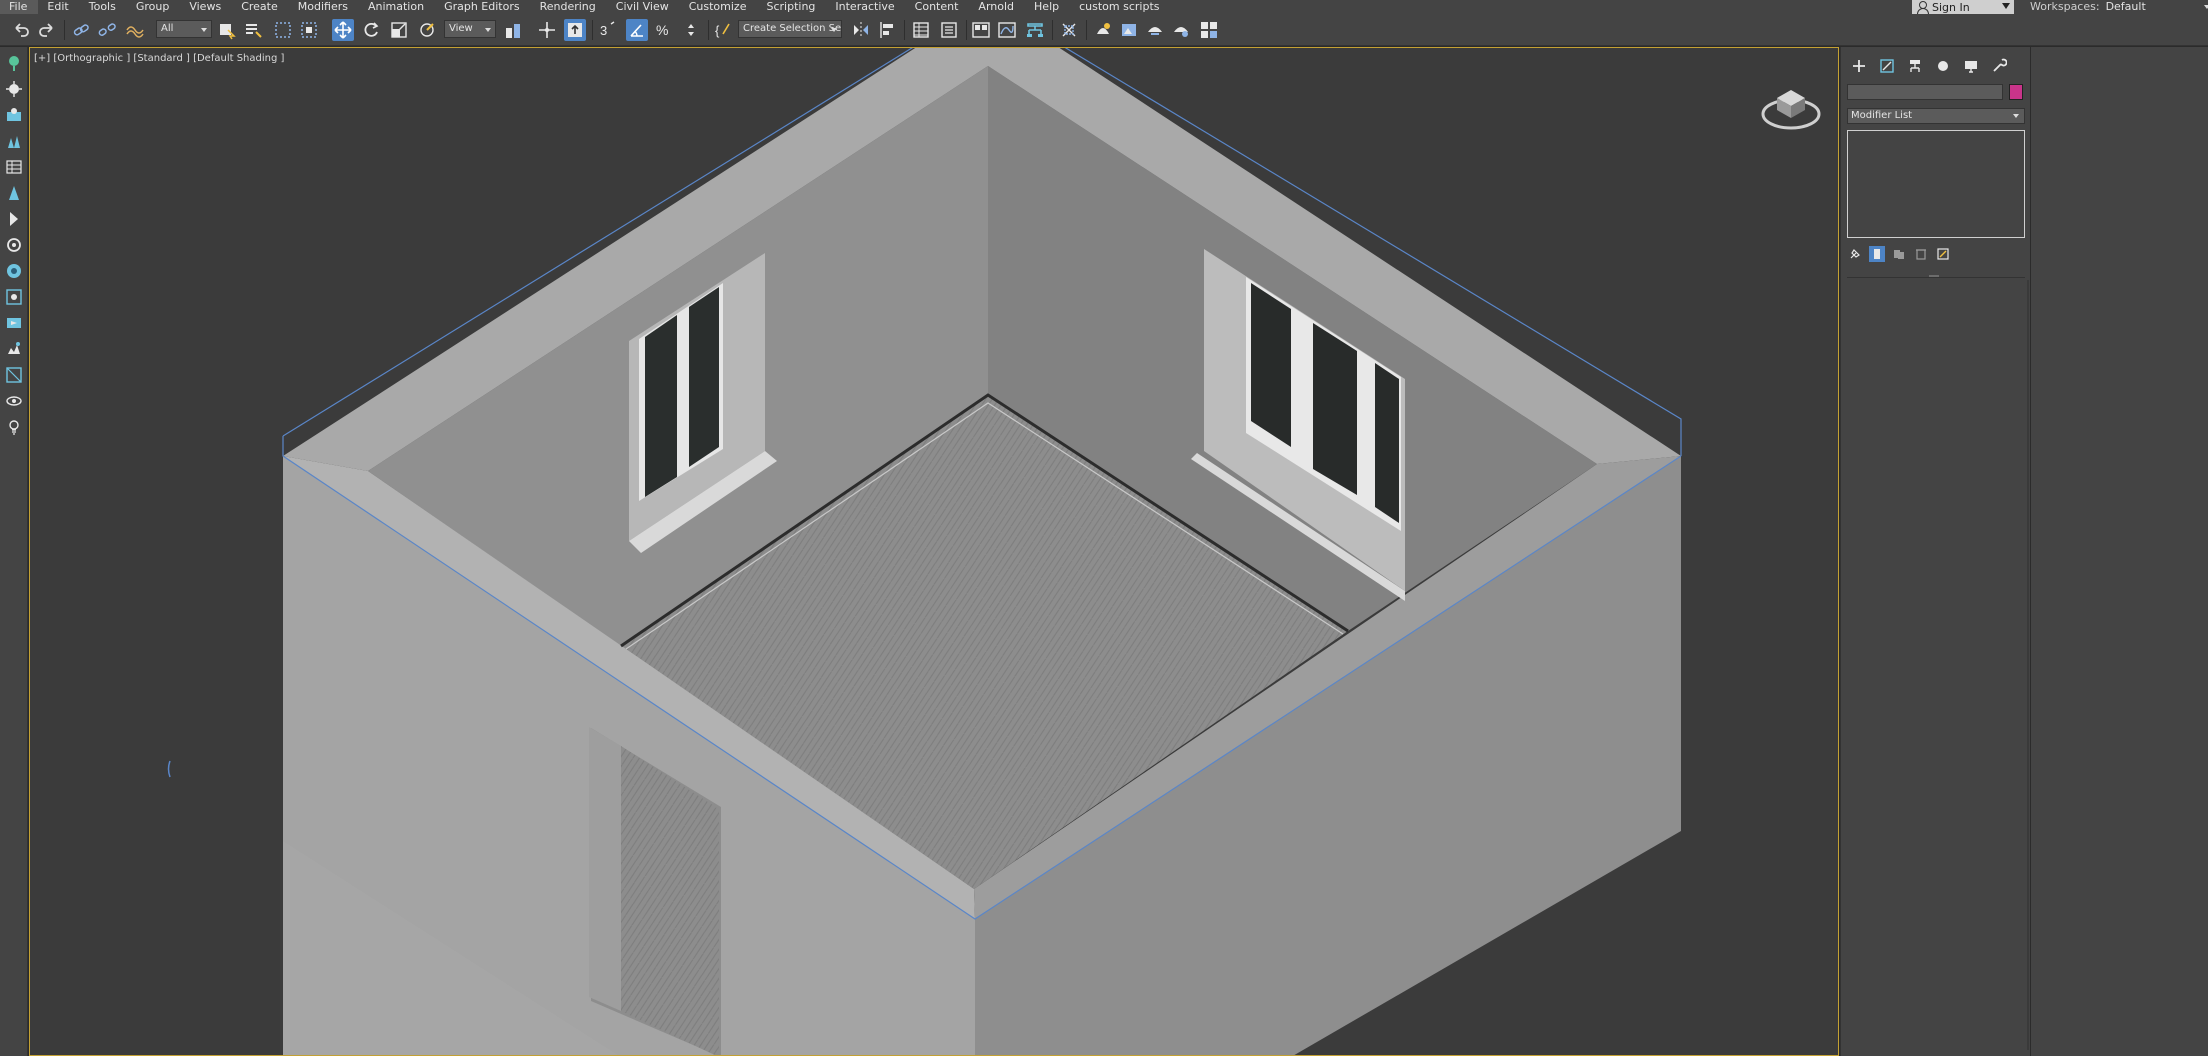  I want to click on menu-group: Group, so click(154, 7).